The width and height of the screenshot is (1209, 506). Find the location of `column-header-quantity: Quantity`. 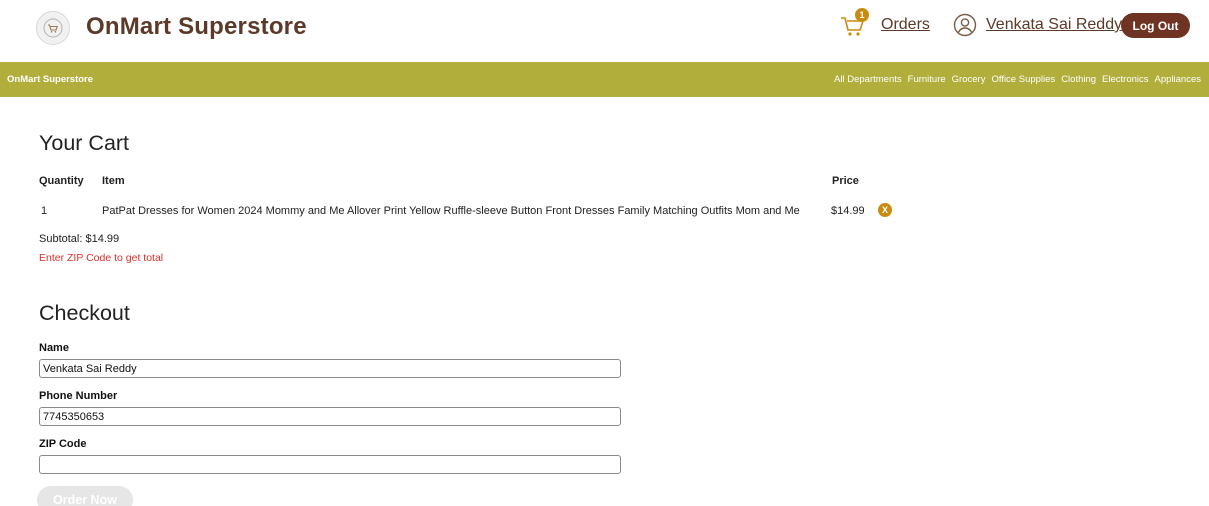

column-header-quantity: Quantity is located at coordinates (61, 181).